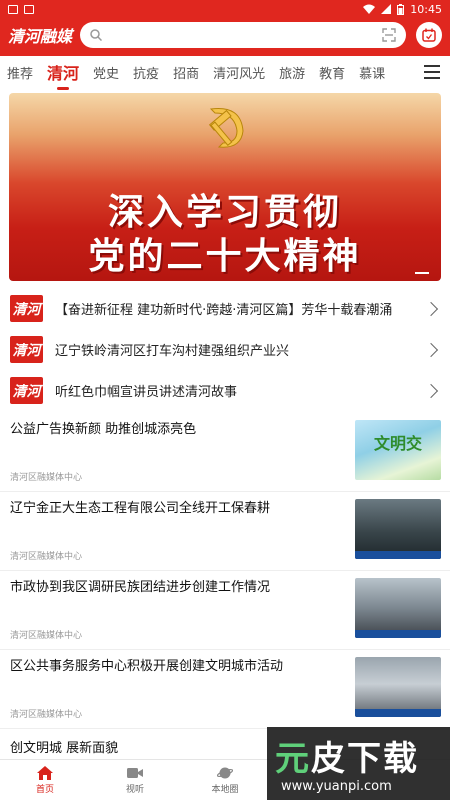 The width and height of the screenshot is (450, 800). Describe the element at coordinates (386, 9) in the screenshot. I see `signal-icon` at that location.